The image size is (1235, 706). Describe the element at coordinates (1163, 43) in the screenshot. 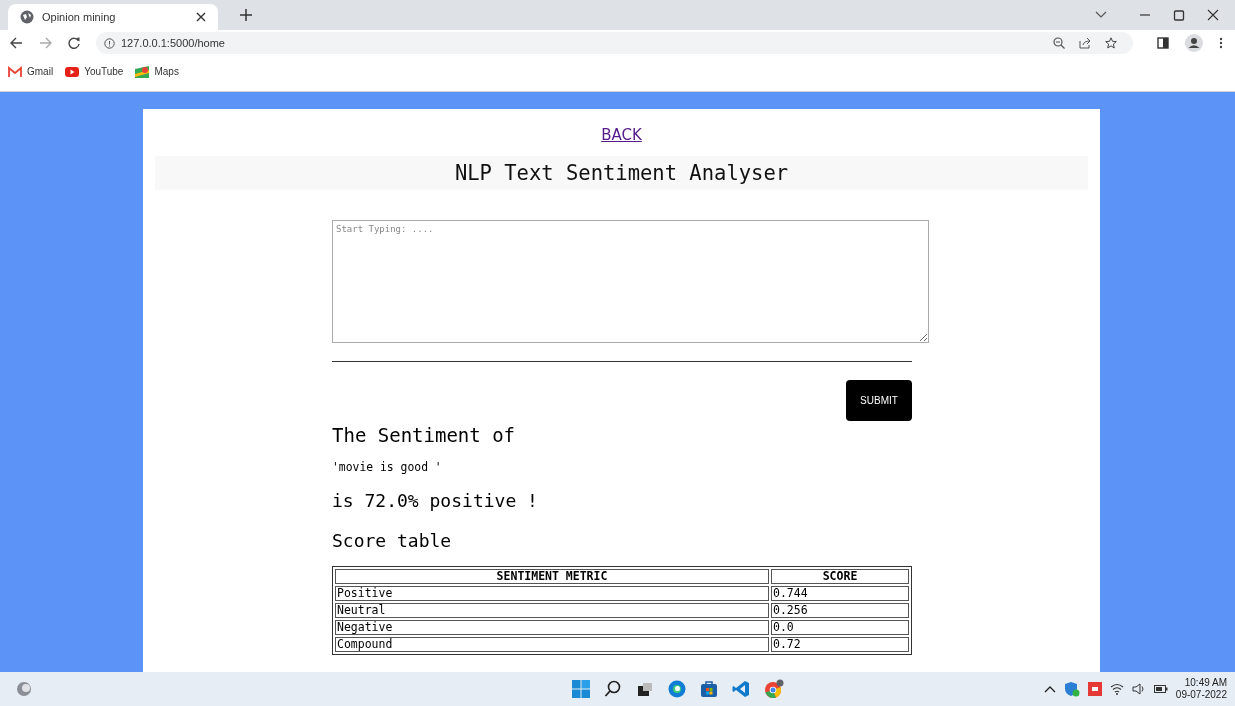

I see `side-panel-icon` at that location.